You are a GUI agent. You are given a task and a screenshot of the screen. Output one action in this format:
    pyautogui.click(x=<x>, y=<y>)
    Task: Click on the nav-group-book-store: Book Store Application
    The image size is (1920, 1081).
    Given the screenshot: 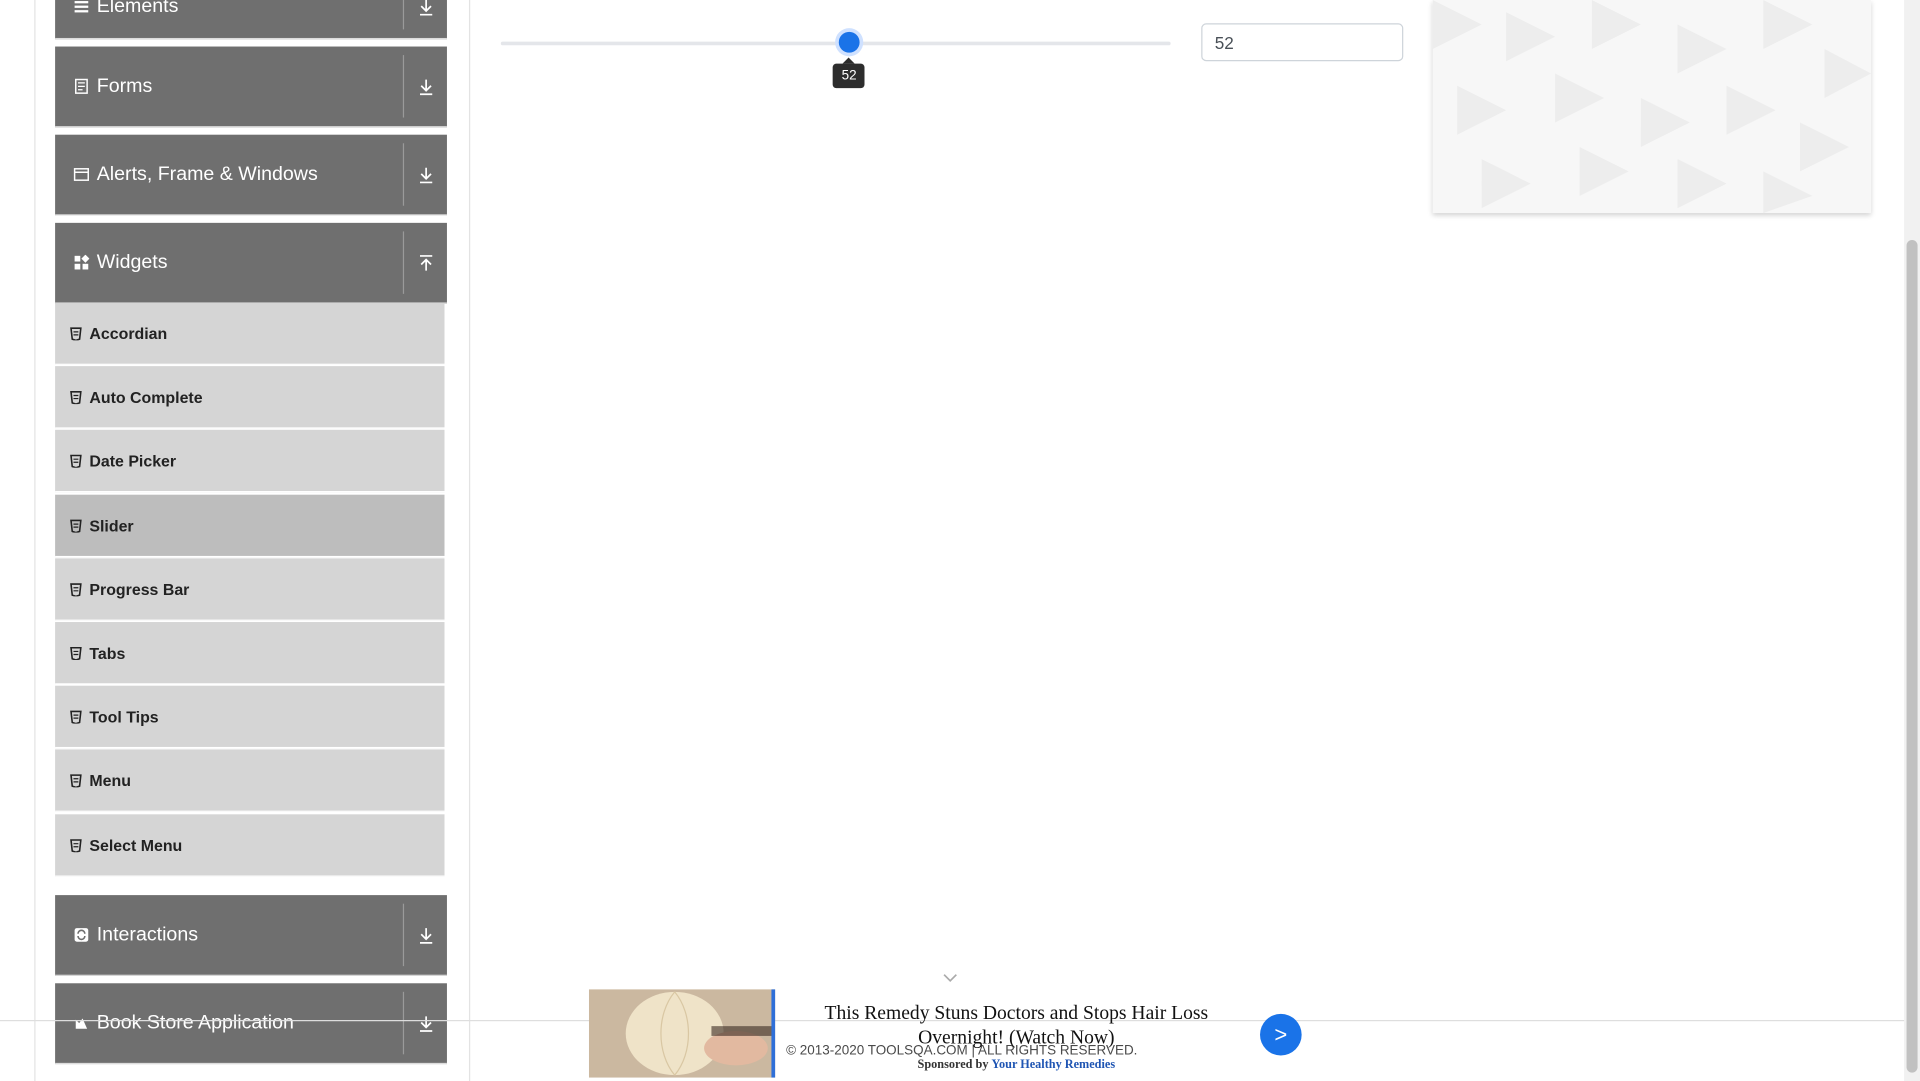 What is the action you would take?
    pyautogui.click(x=251, y=1024)
    